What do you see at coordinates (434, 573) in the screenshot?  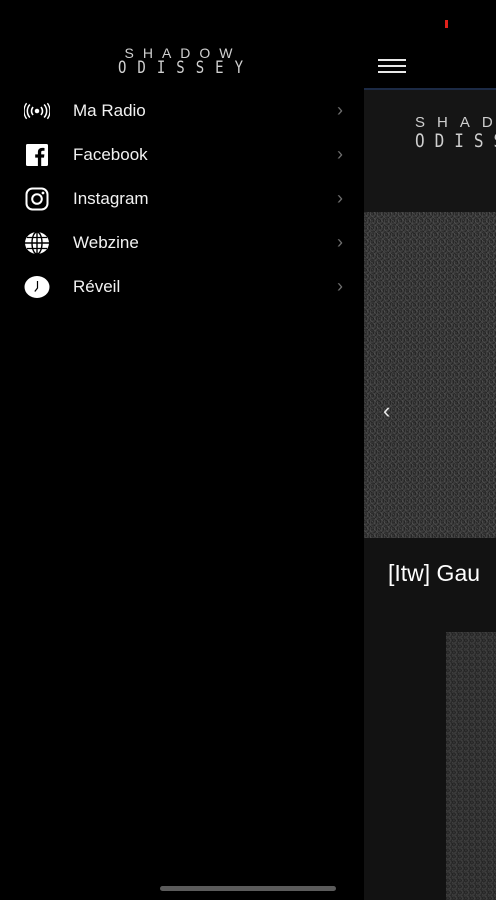 I see `hero-caption-title: [Itw] Gau` at bounding box center [434, 573].